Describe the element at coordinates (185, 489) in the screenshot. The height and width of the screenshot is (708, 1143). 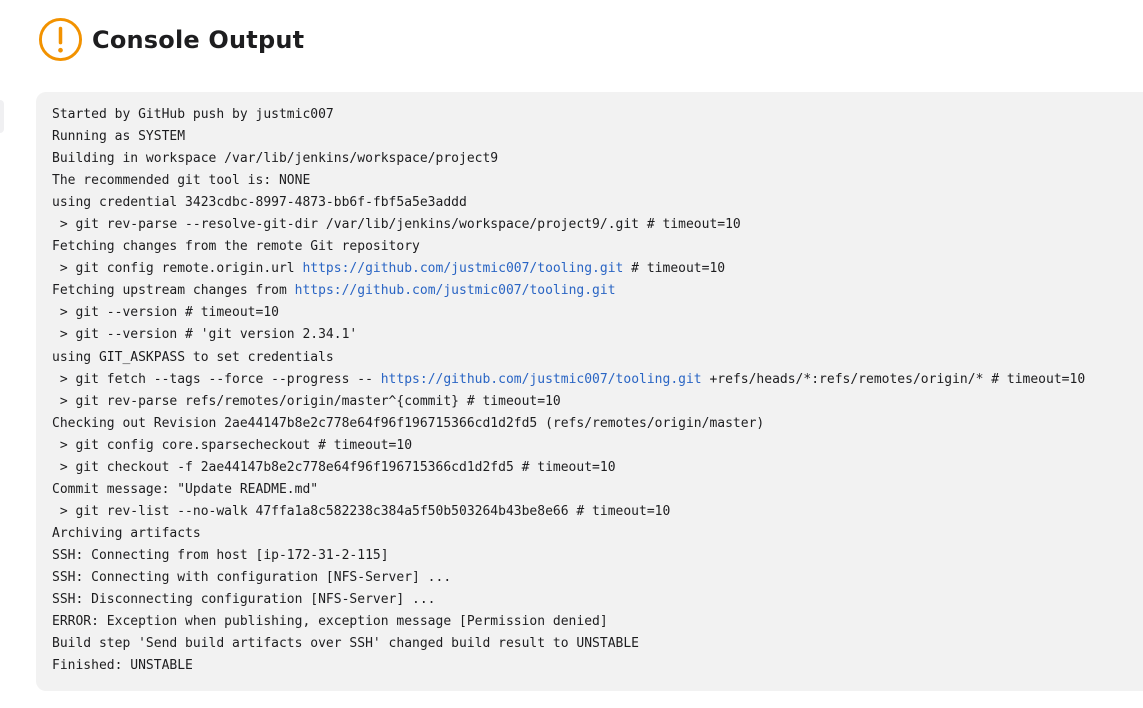
I see `console-text: Commit message: "Update README.md"` at that location.